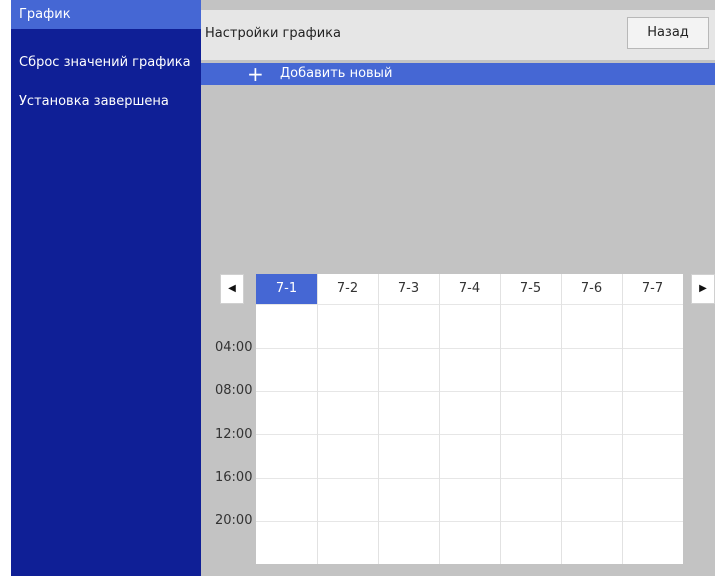 This screenshot has height=576, width=716. I want to click on prev-arrow-icon: ◀, so click(232, 289).